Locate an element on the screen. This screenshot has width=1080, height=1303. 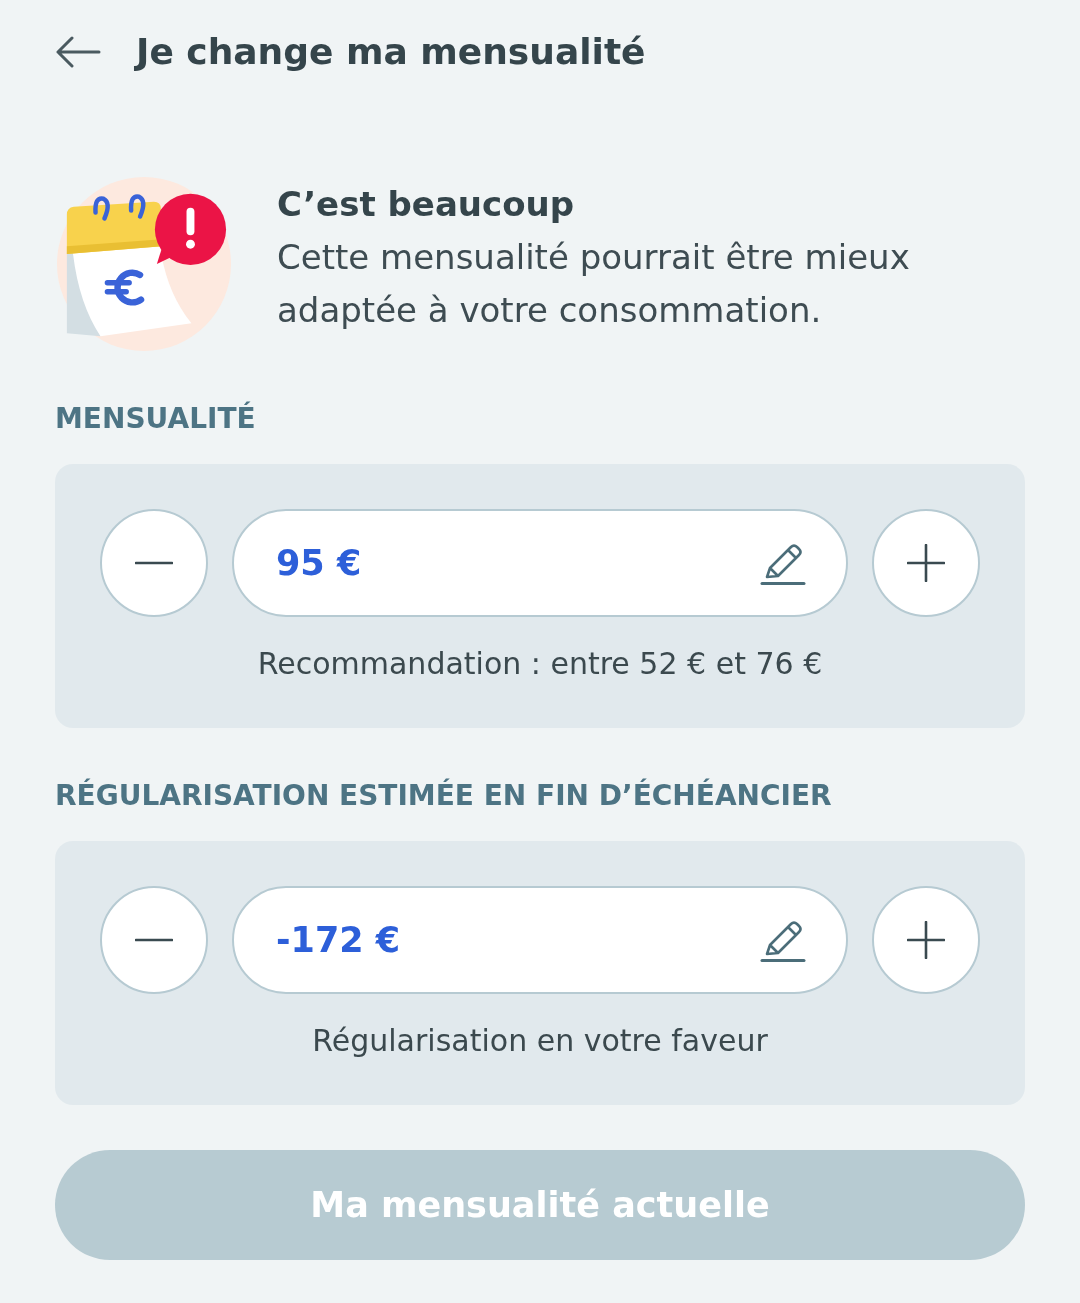
section-label: MENSUALITÉ is located at coordinates (155, 419).